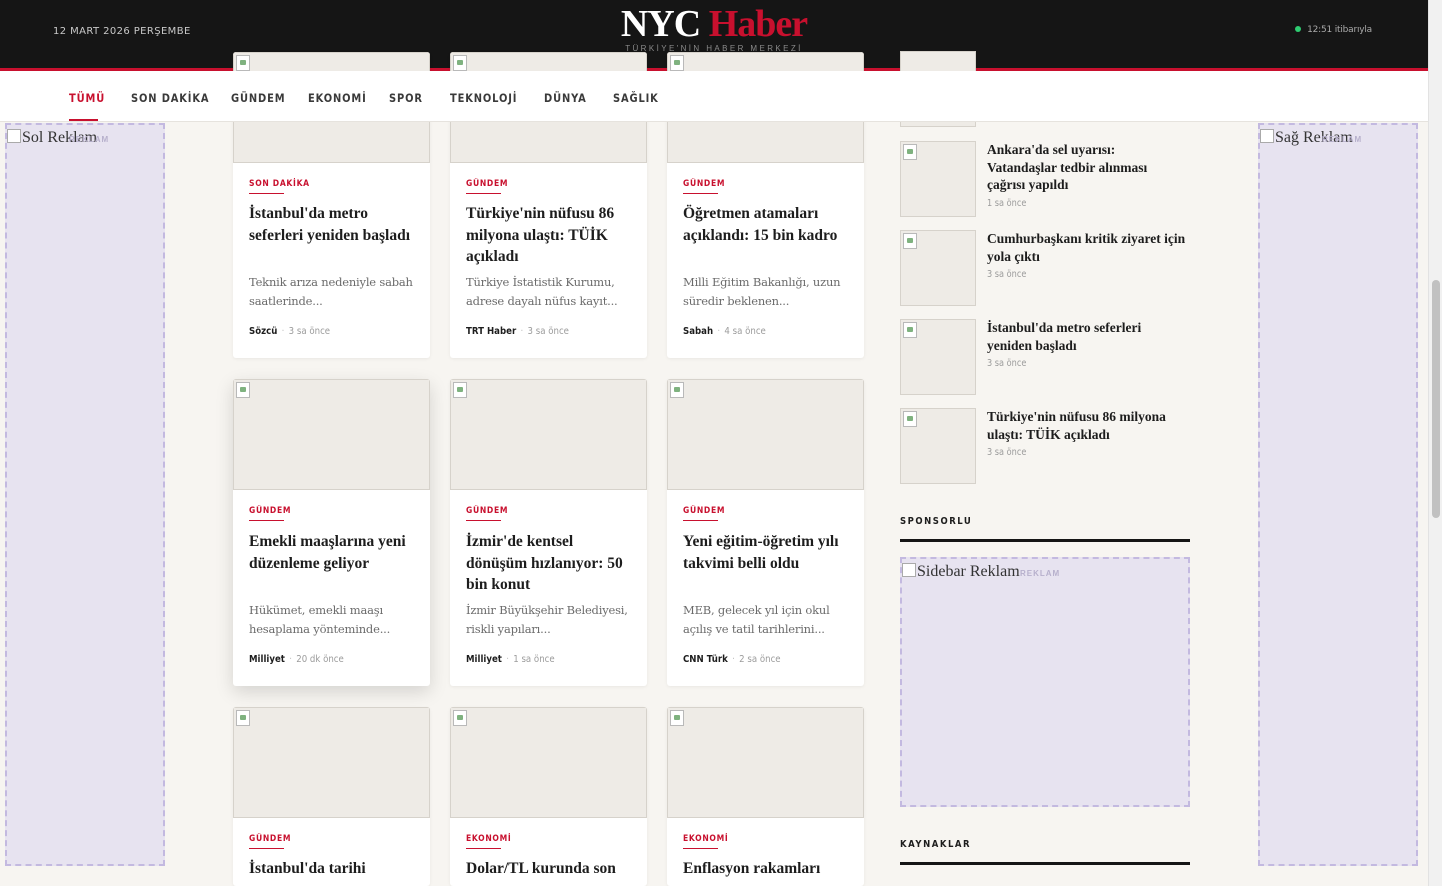 Image resolution: width=1442 pixels, height=886 pixels. Describe the element at coordinates (565, 98) in the screenshot. I see `nav-item-dunya: DÜNYA` at that location.